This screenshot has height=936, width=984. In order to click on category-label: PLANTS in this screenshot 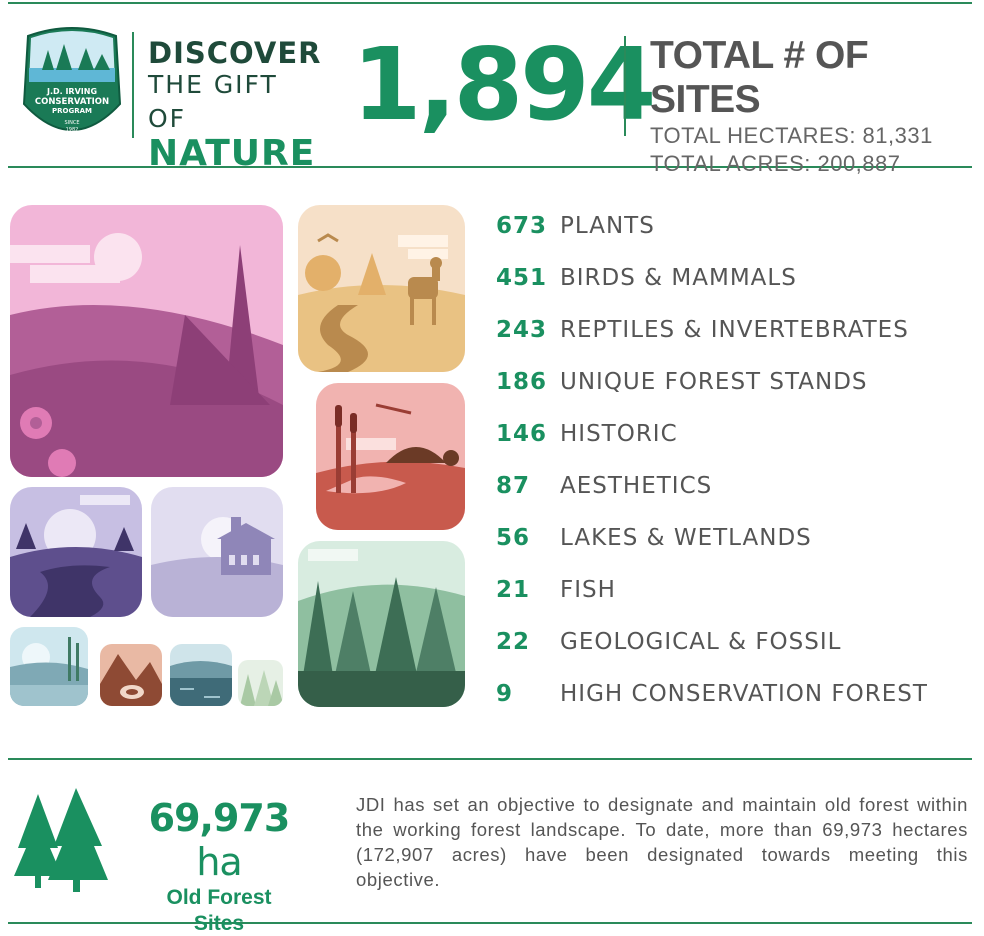, I will do `click(607, 226)`.